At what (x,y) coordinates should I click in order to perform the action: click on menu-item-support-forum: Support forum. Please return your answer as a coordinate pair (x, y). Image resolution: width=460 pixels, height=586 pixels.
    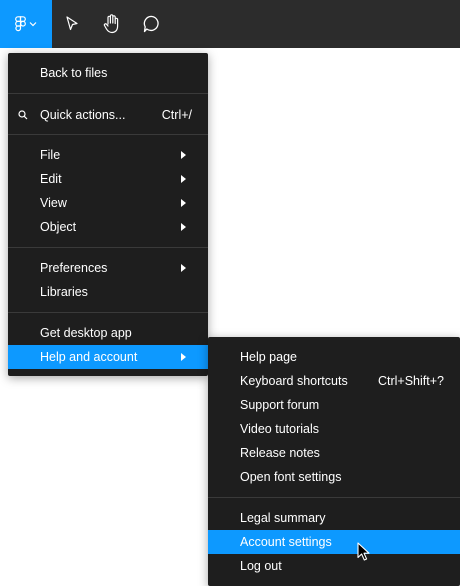
    Looking at the image, I should click on (334, 405).